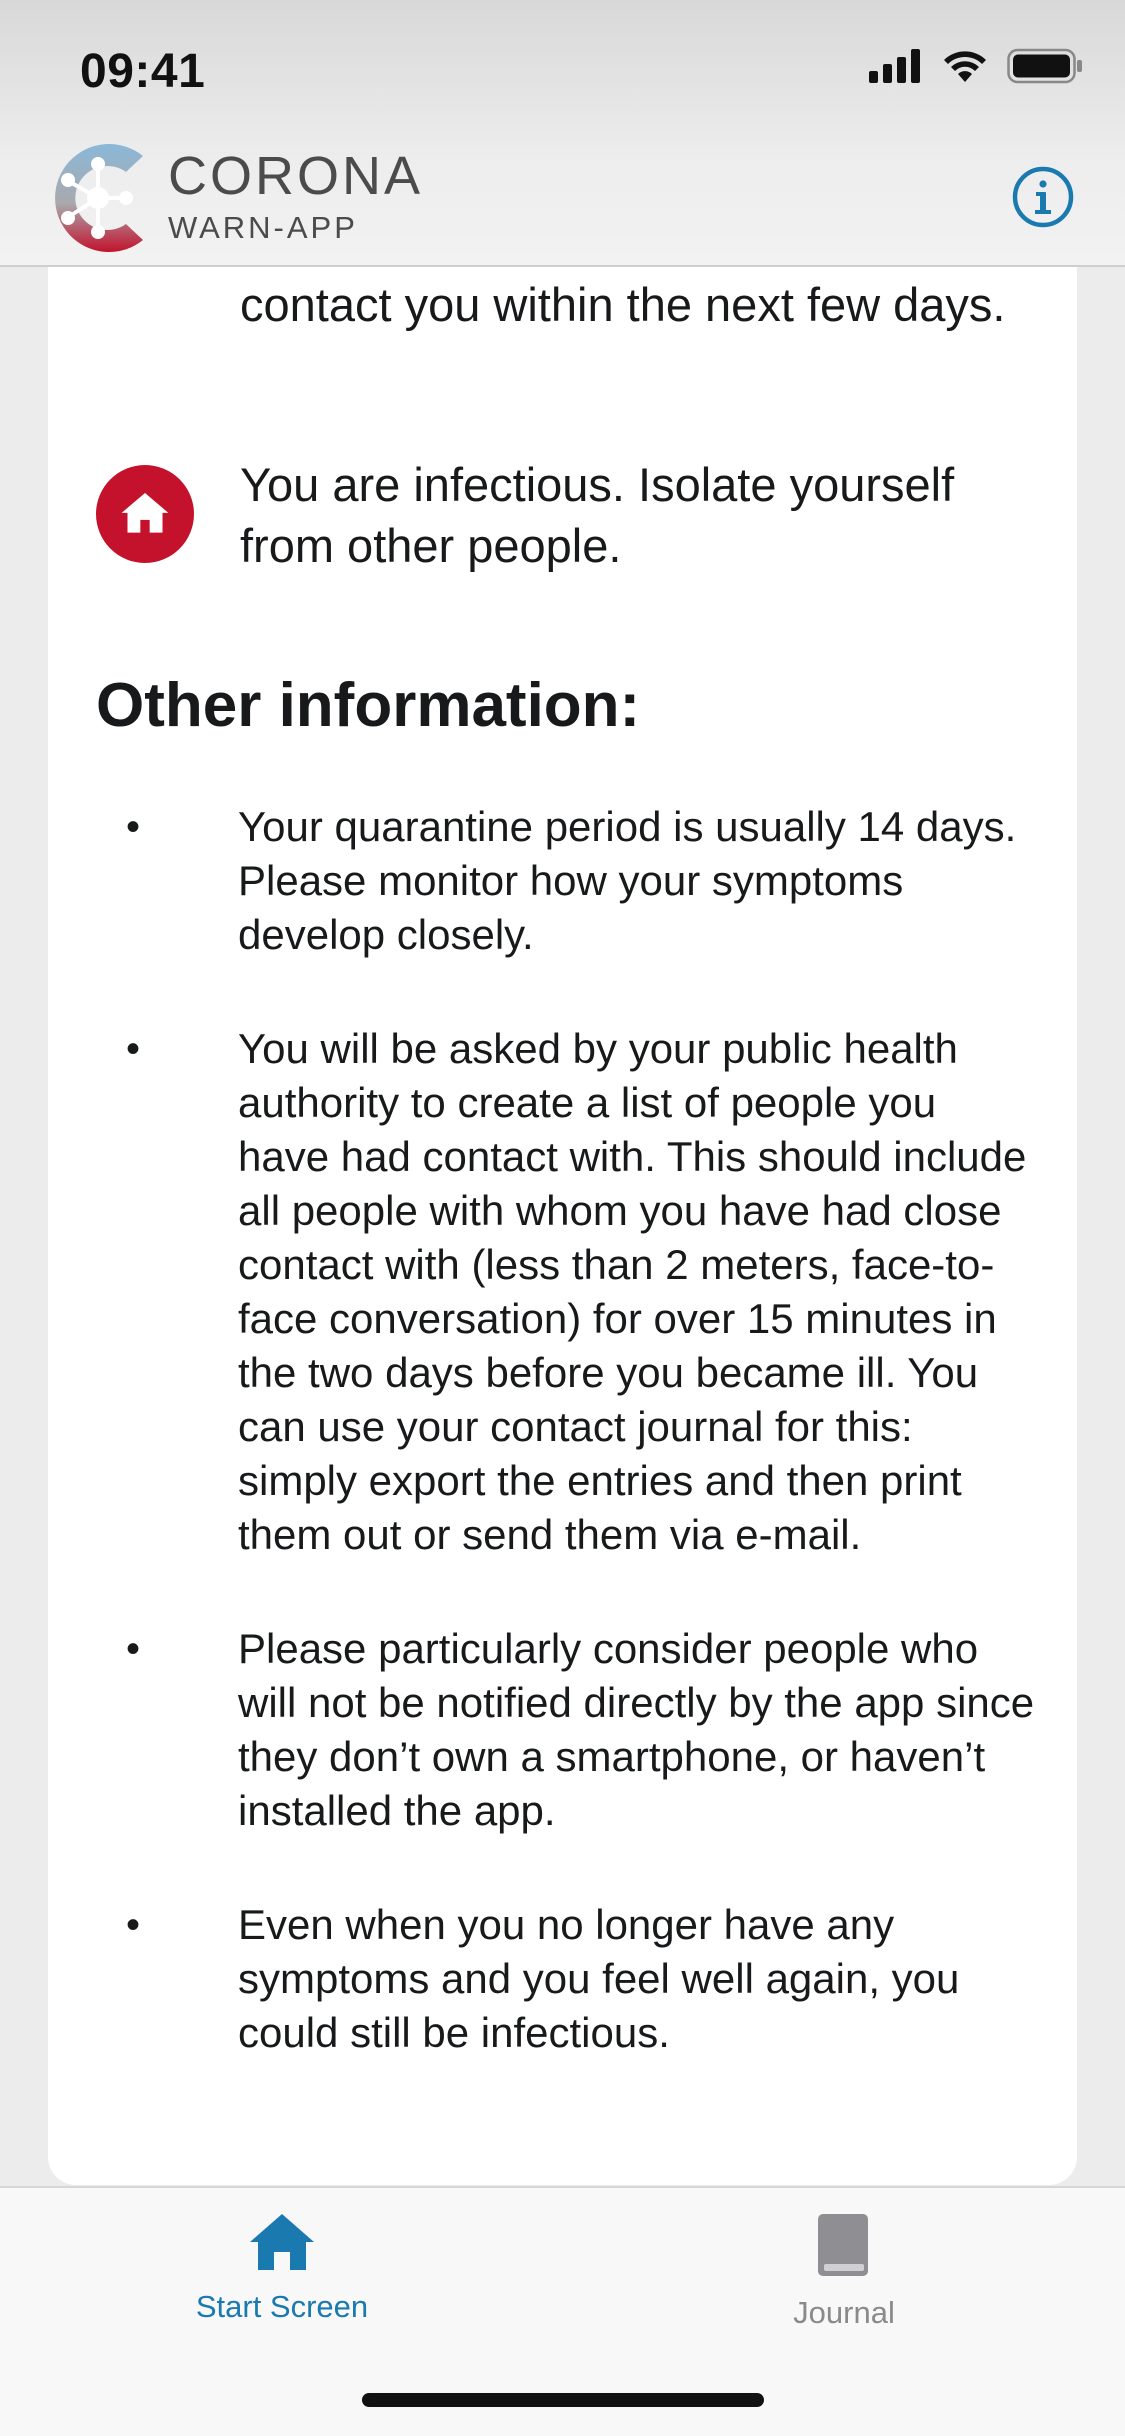 The image size is (1125, 2436). I want to click on tab-start-screen: Start Screen, so click(282, 2268).